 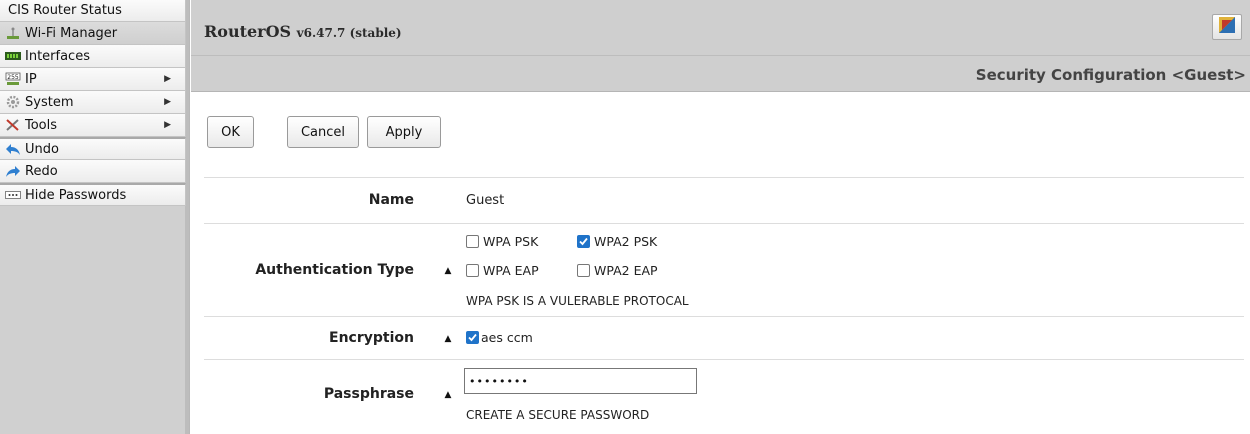 I want to click on name-value: Guest, so click(x=485, y=200).